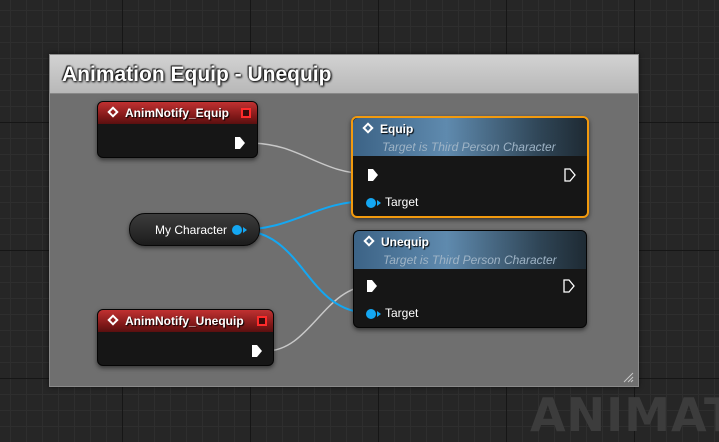 Image resolution: width=719 pixels, height=442 pixels. What do you see at coordinates (237, 230) in the screenshot?
I see `object-out-pin-icon` at bounding box center [237, 230].